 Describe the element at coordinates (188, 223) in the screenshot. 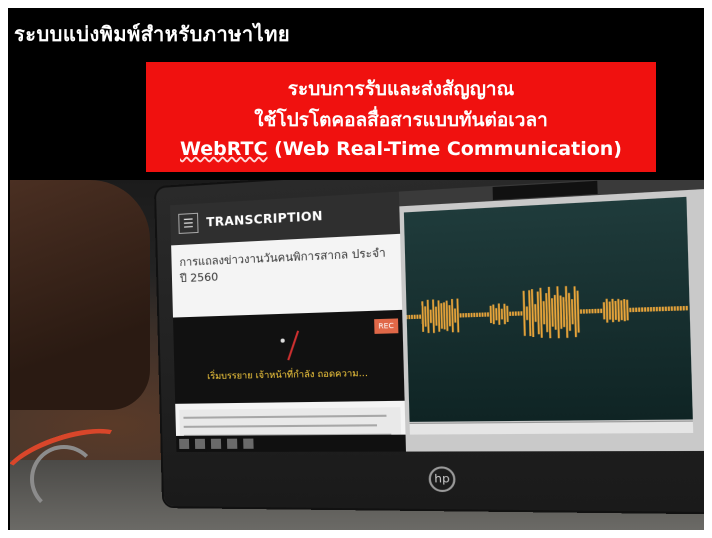

I see `hamburger-icon: ☰` at that location.